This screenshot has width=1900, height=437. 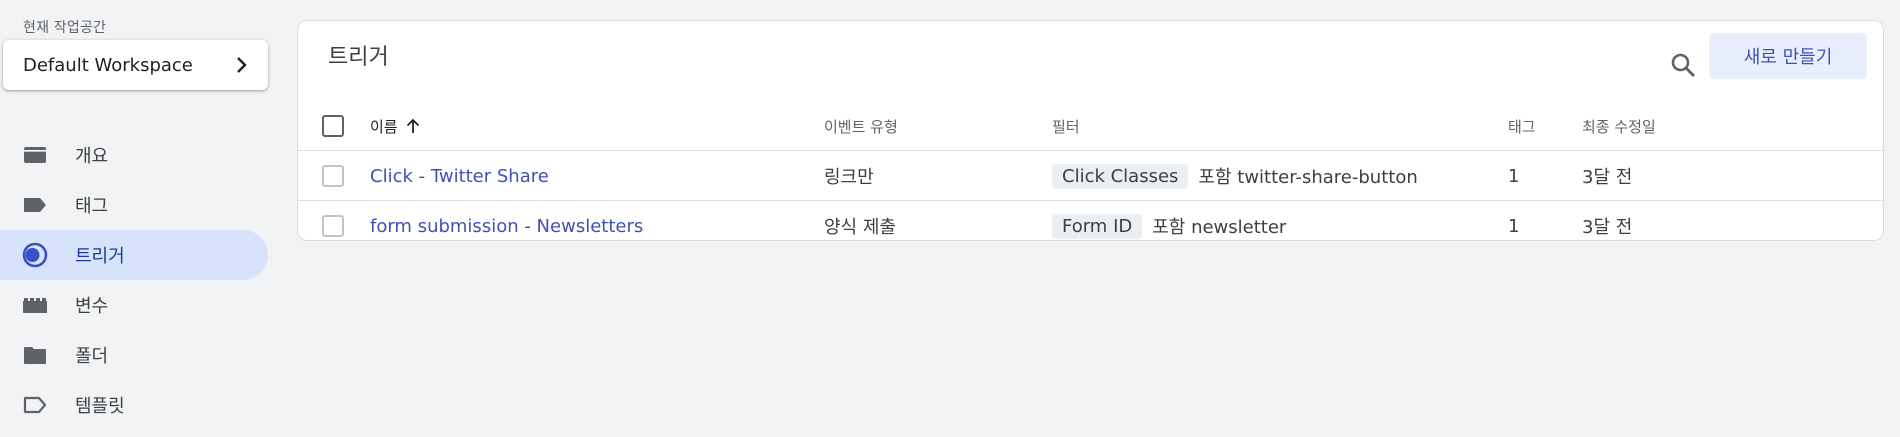 I want to click on column-header-modified: 최종 수정일, so click(x=1619, y=126).